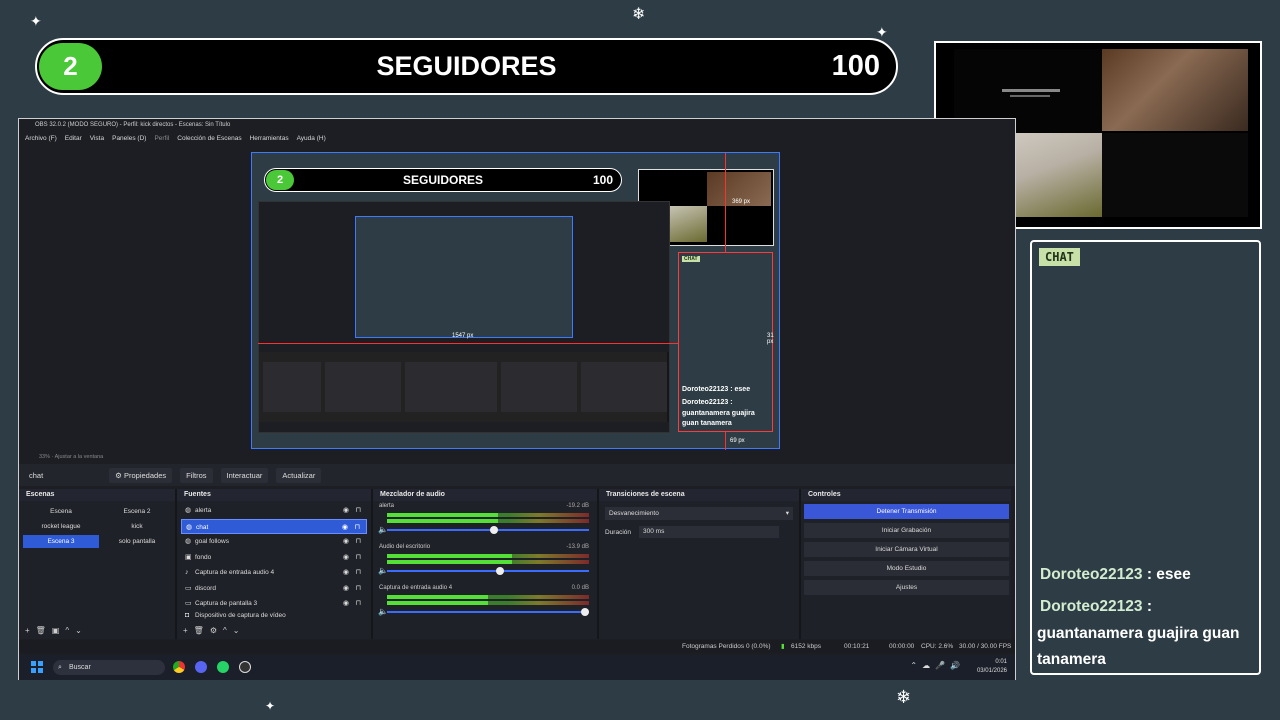 This screenshot has width=1280, height=720. What do you see at coordinates (97, 138) in the screenshot?
I see `menu-view: Vista` at bounding box center [97, 138].